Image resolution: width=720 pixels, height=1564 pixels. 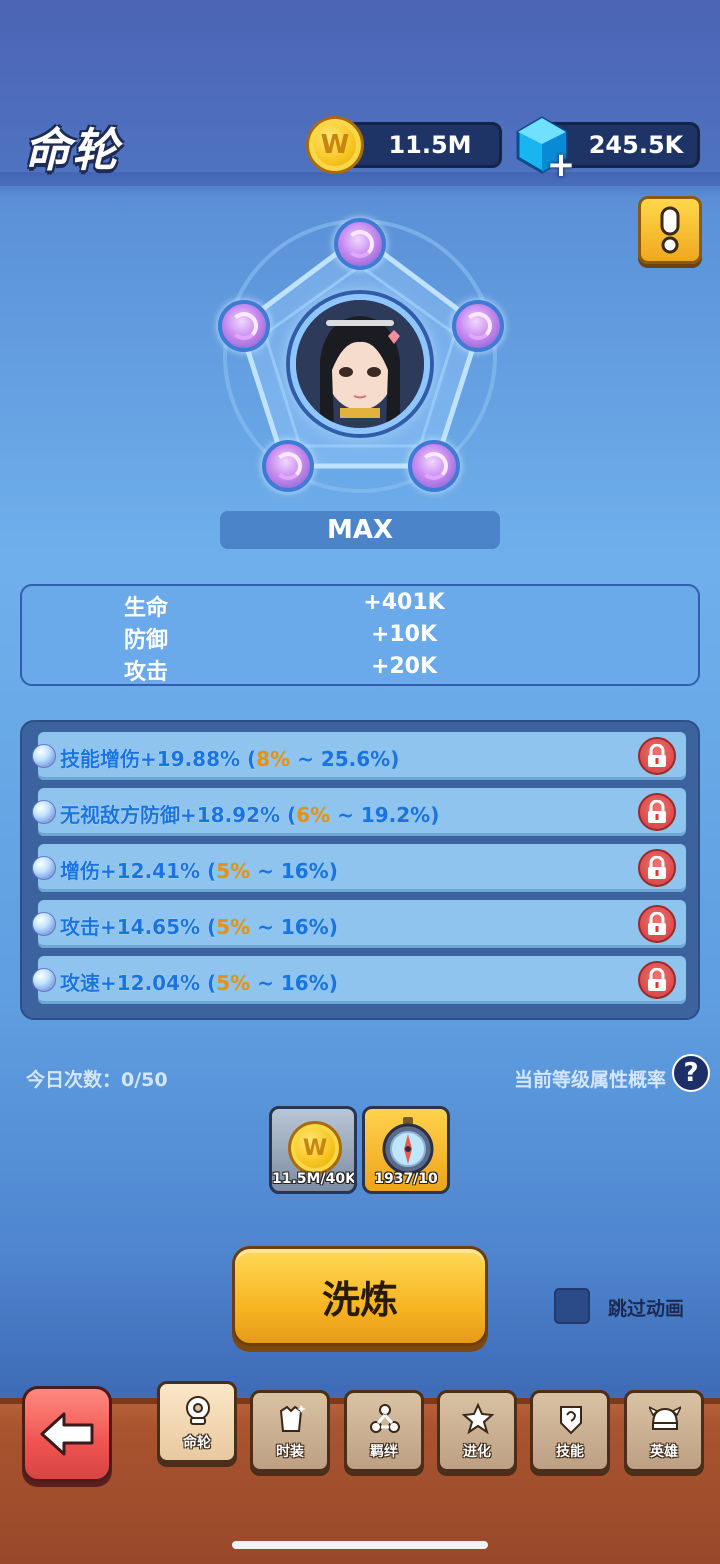 I want to click on attribute-text: 无视敌方防御+18.92% (6% ~ 19.2%), so click(x=250, y=815).